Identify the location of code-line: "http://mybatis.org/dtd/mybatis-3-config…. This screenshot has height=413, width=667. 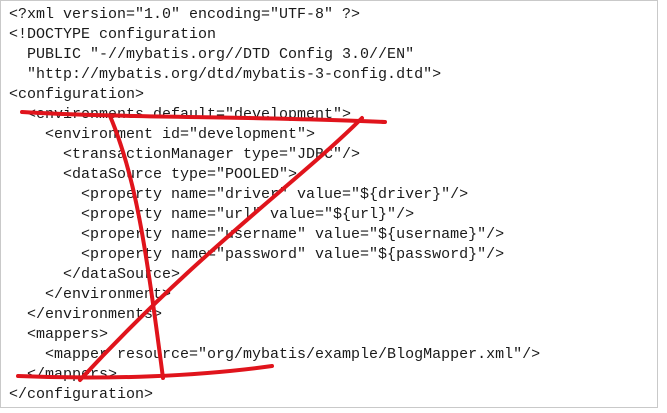
(225, 74).